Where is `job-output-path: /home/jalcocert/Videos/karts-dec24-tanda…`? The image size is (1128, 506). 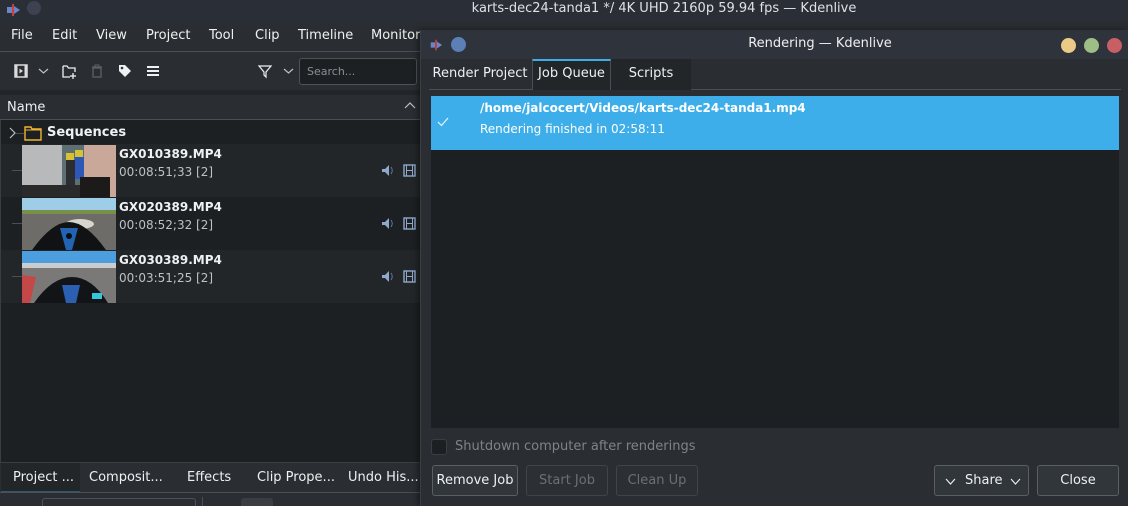
job-output-path: /home/jalcocert/Videos/karts-dec24-tanda… is located at coordinates (643, 108).